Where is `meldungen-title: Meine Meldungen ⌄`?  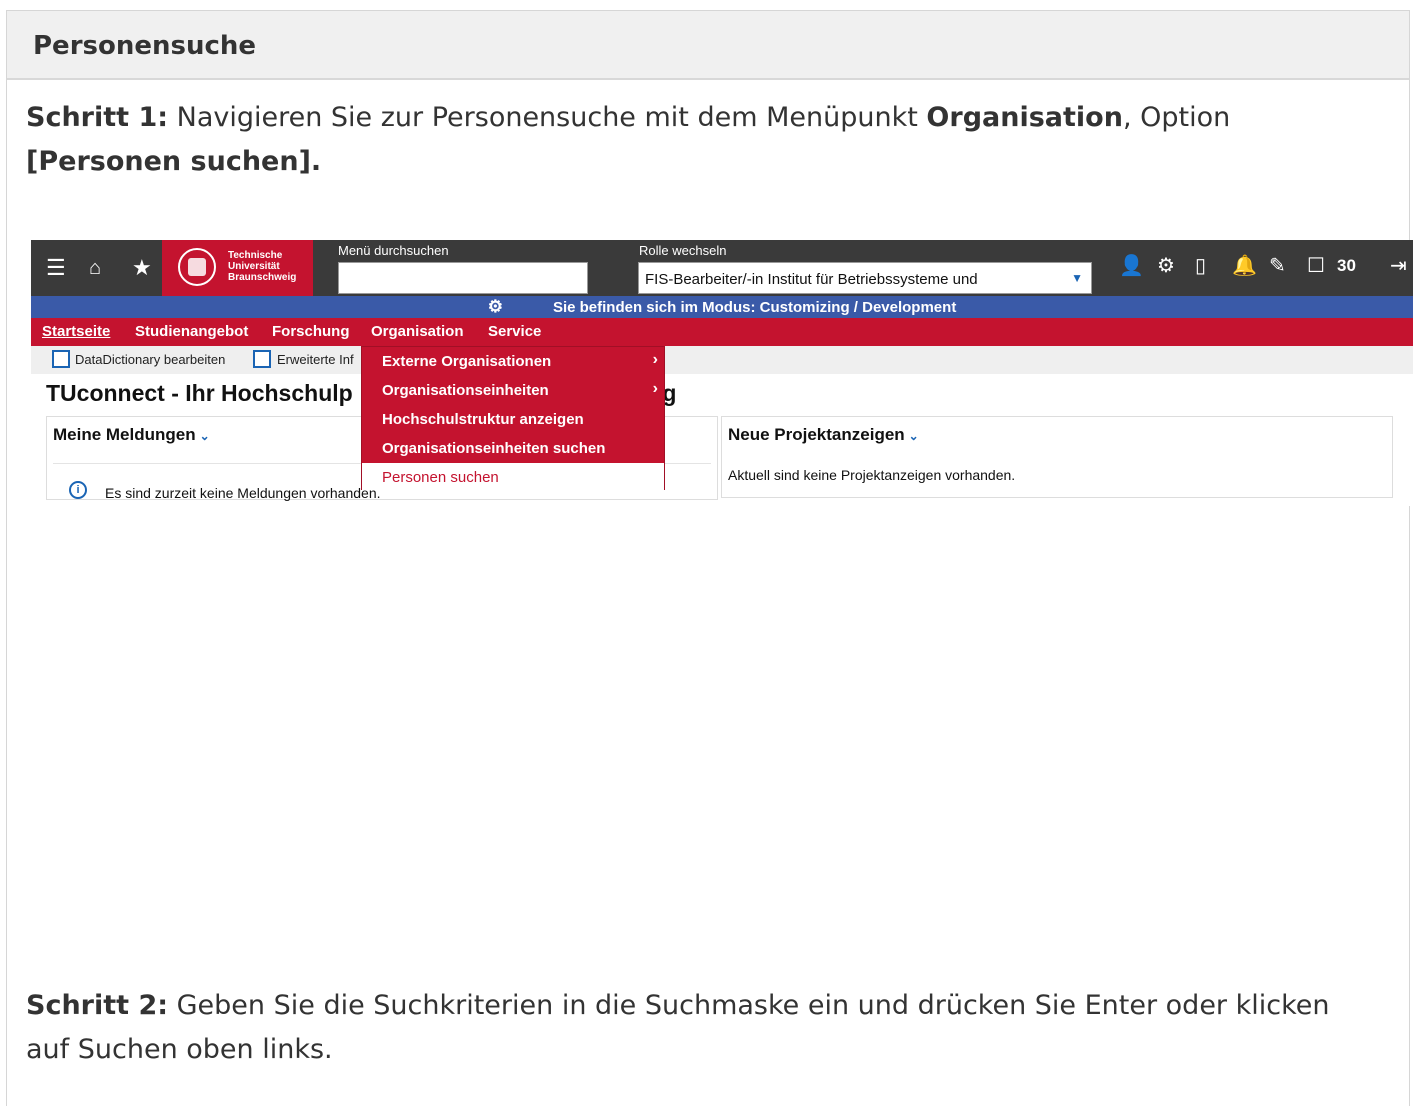 meldungen-title: Meine Meldungen ⌄ is located at coordinates (131, 435).